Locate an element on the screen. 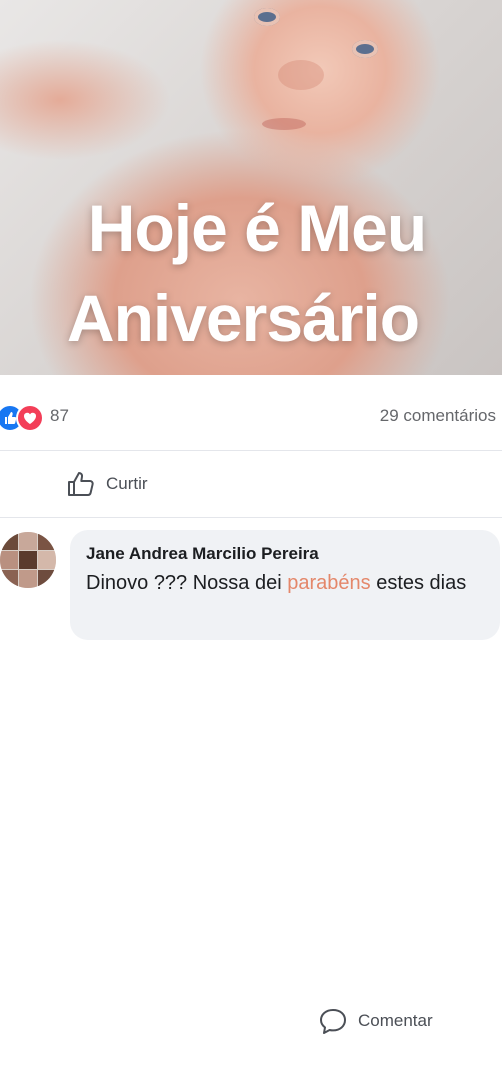 The image size is (502, 1072). comment-author: Jane Andrea Marcilio Pereira is located at coordinates (202, 554).